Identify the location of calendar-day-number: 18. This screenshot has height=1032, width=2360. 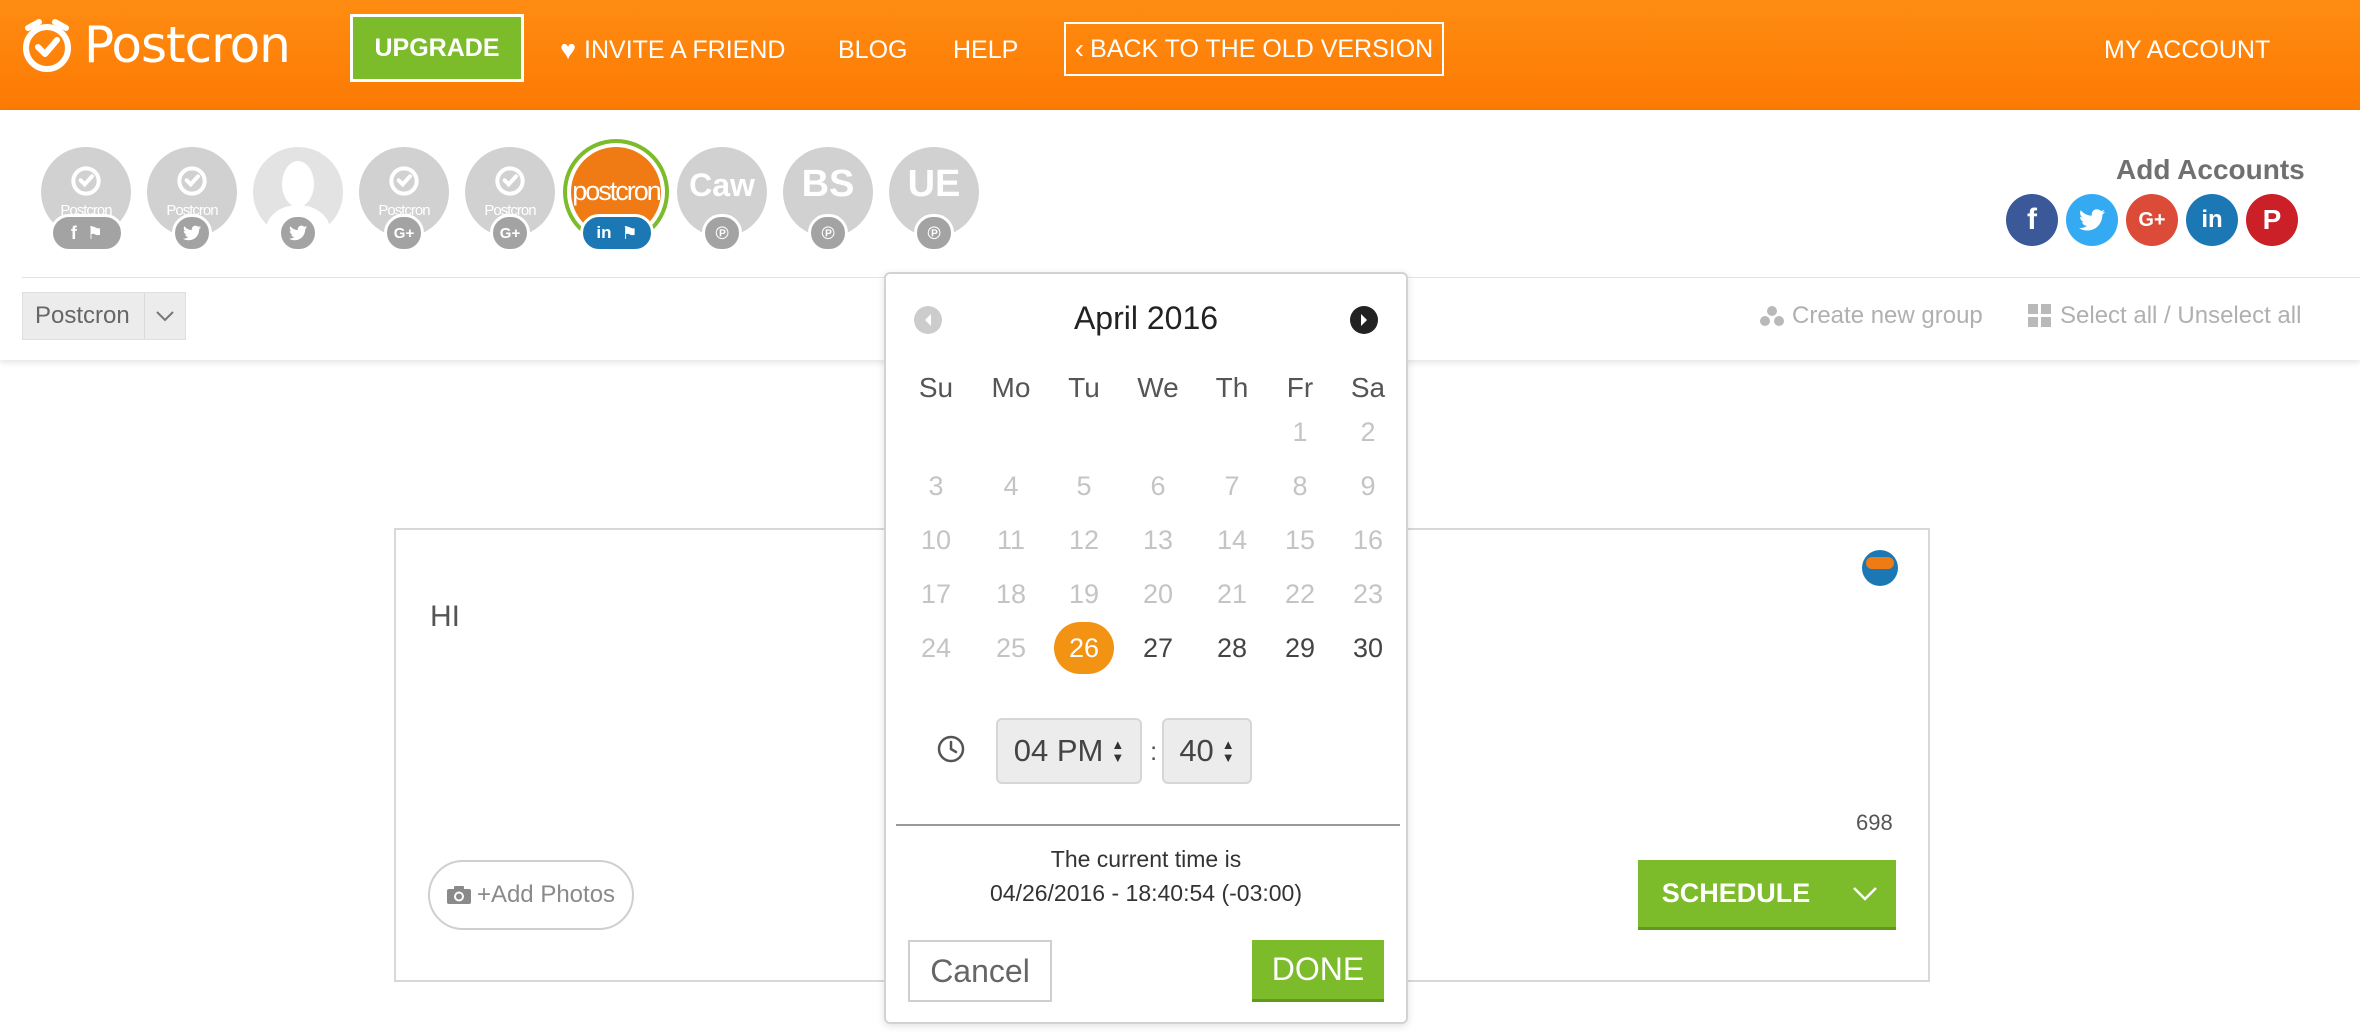
(1011, 594).